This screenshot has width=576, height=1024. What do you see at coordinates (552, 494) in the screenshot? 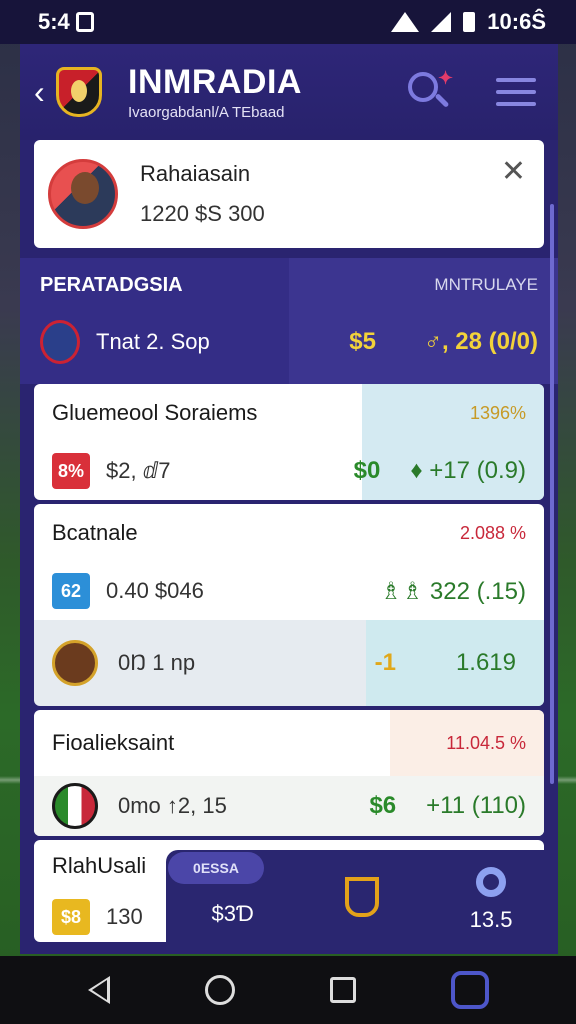
I see `scrollbar` at bounding box center [552, 494].